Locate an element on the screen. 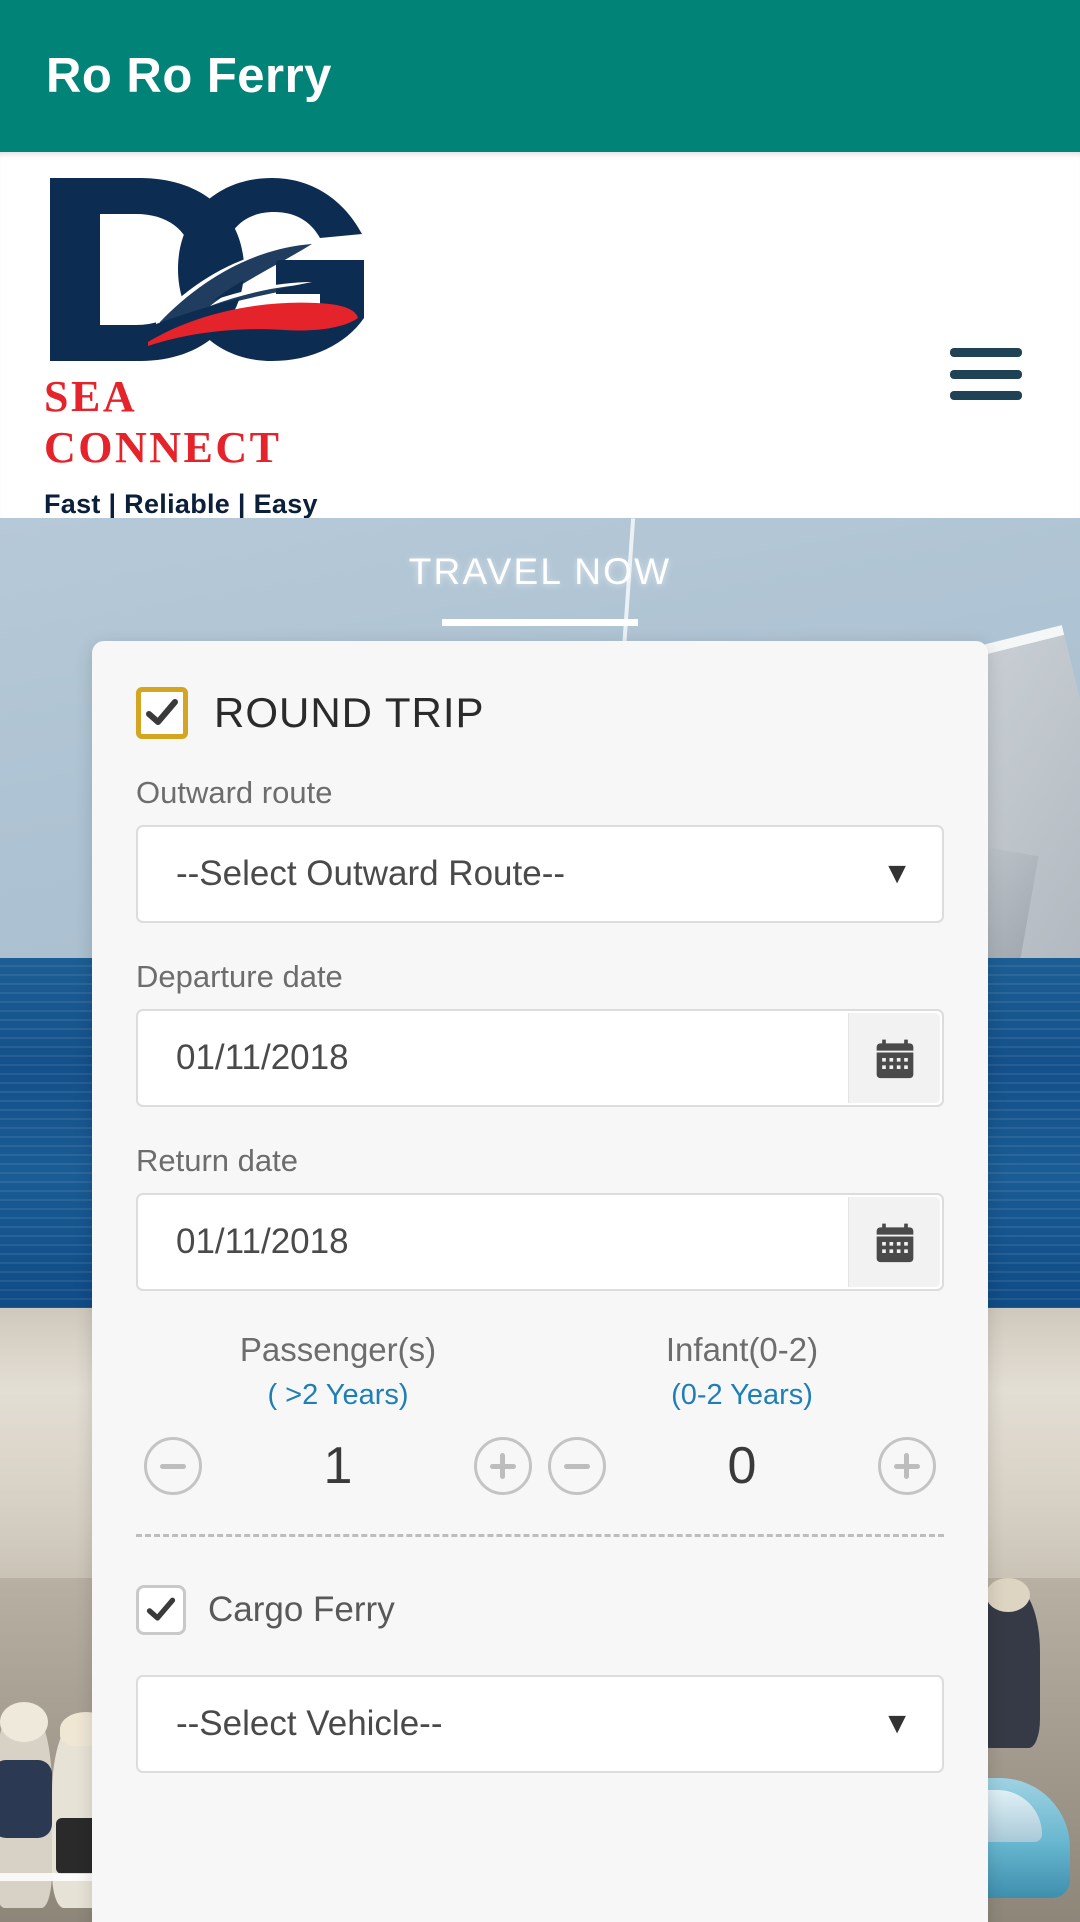 Image resolution: width=1080 pixels, height=1922 pixels. departure-date-label: Departure date is located at coordinates (239, 976).